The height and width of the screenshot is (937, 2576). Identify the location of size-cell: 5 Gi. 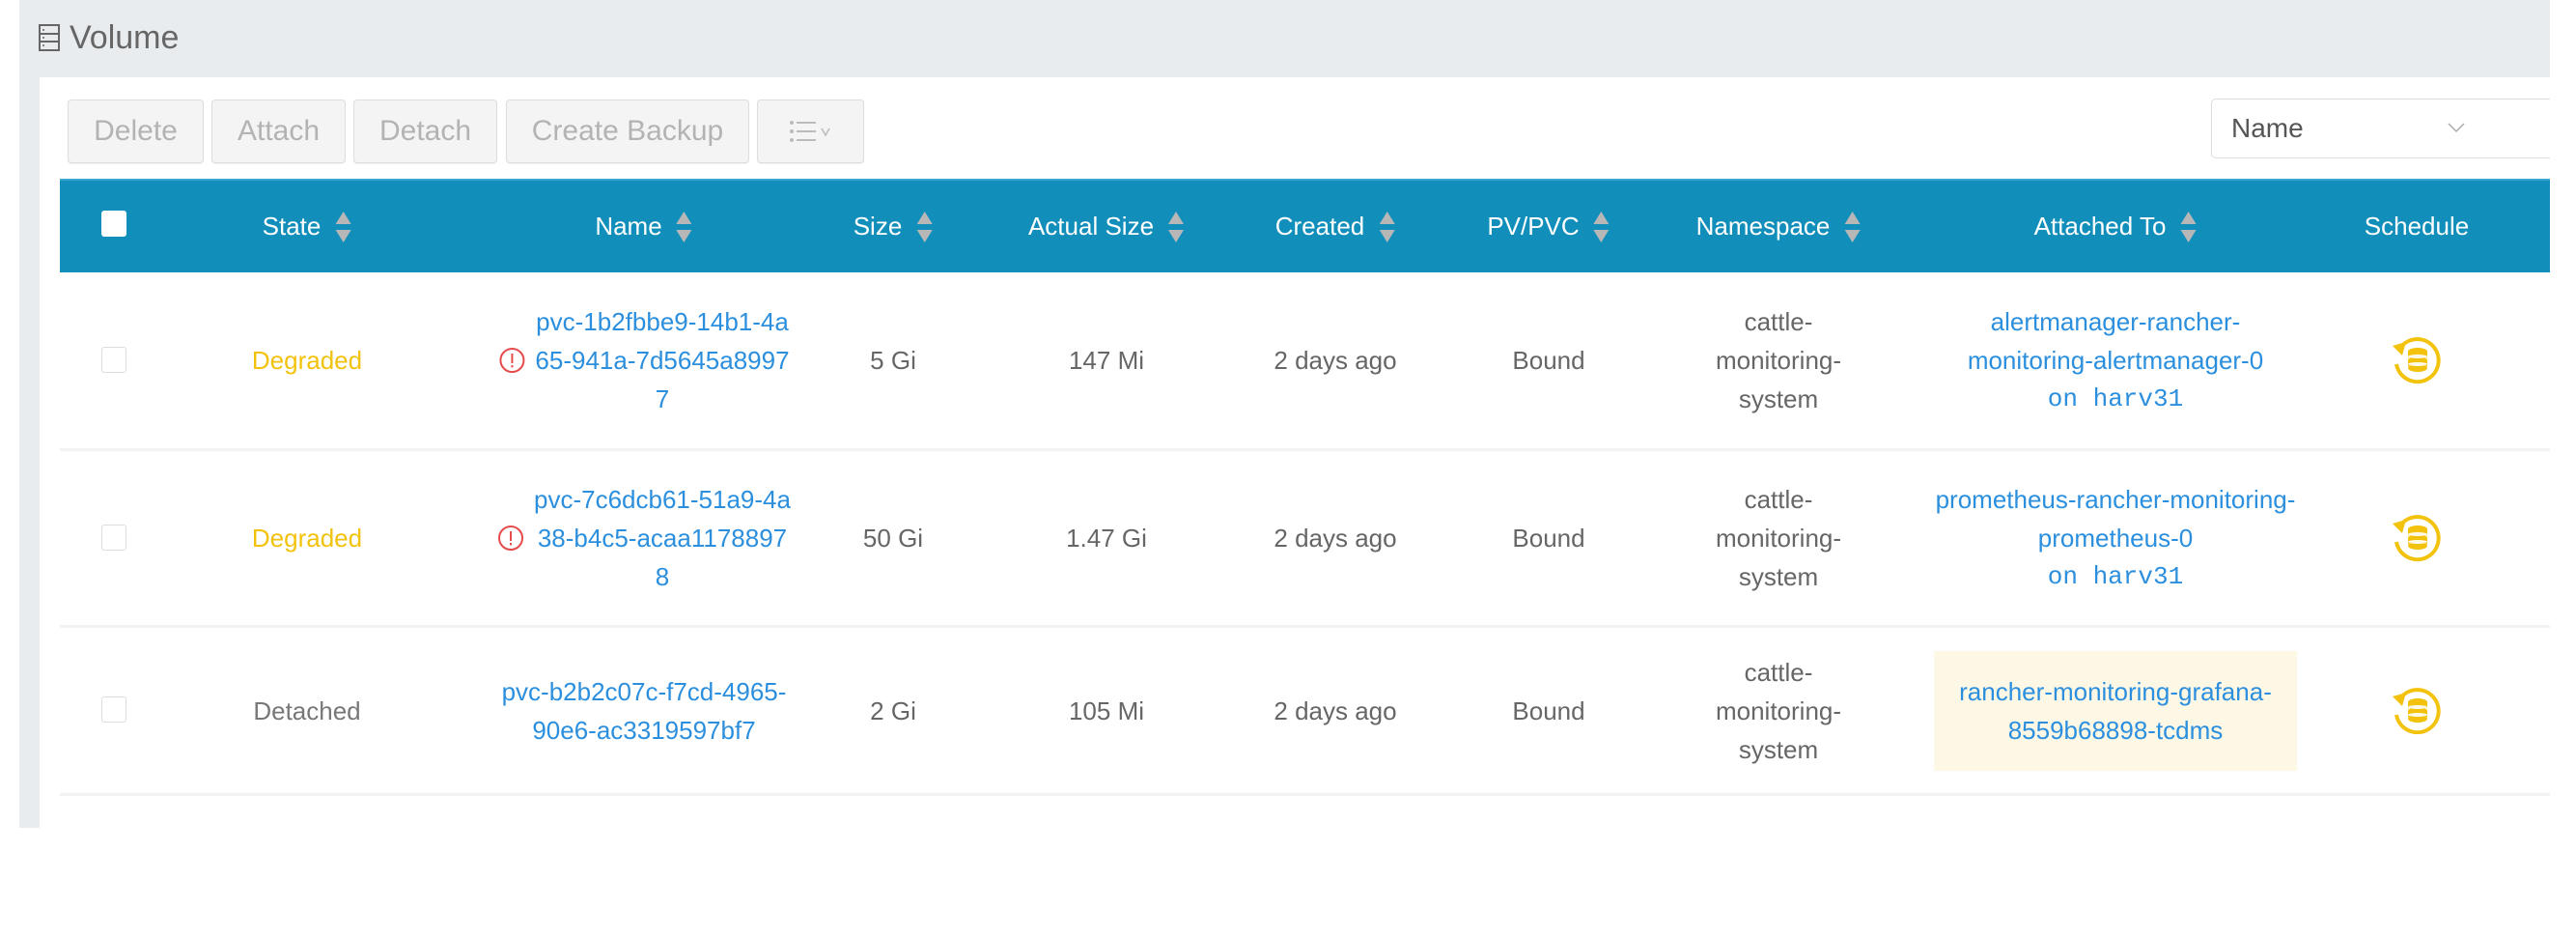
(893, 360).